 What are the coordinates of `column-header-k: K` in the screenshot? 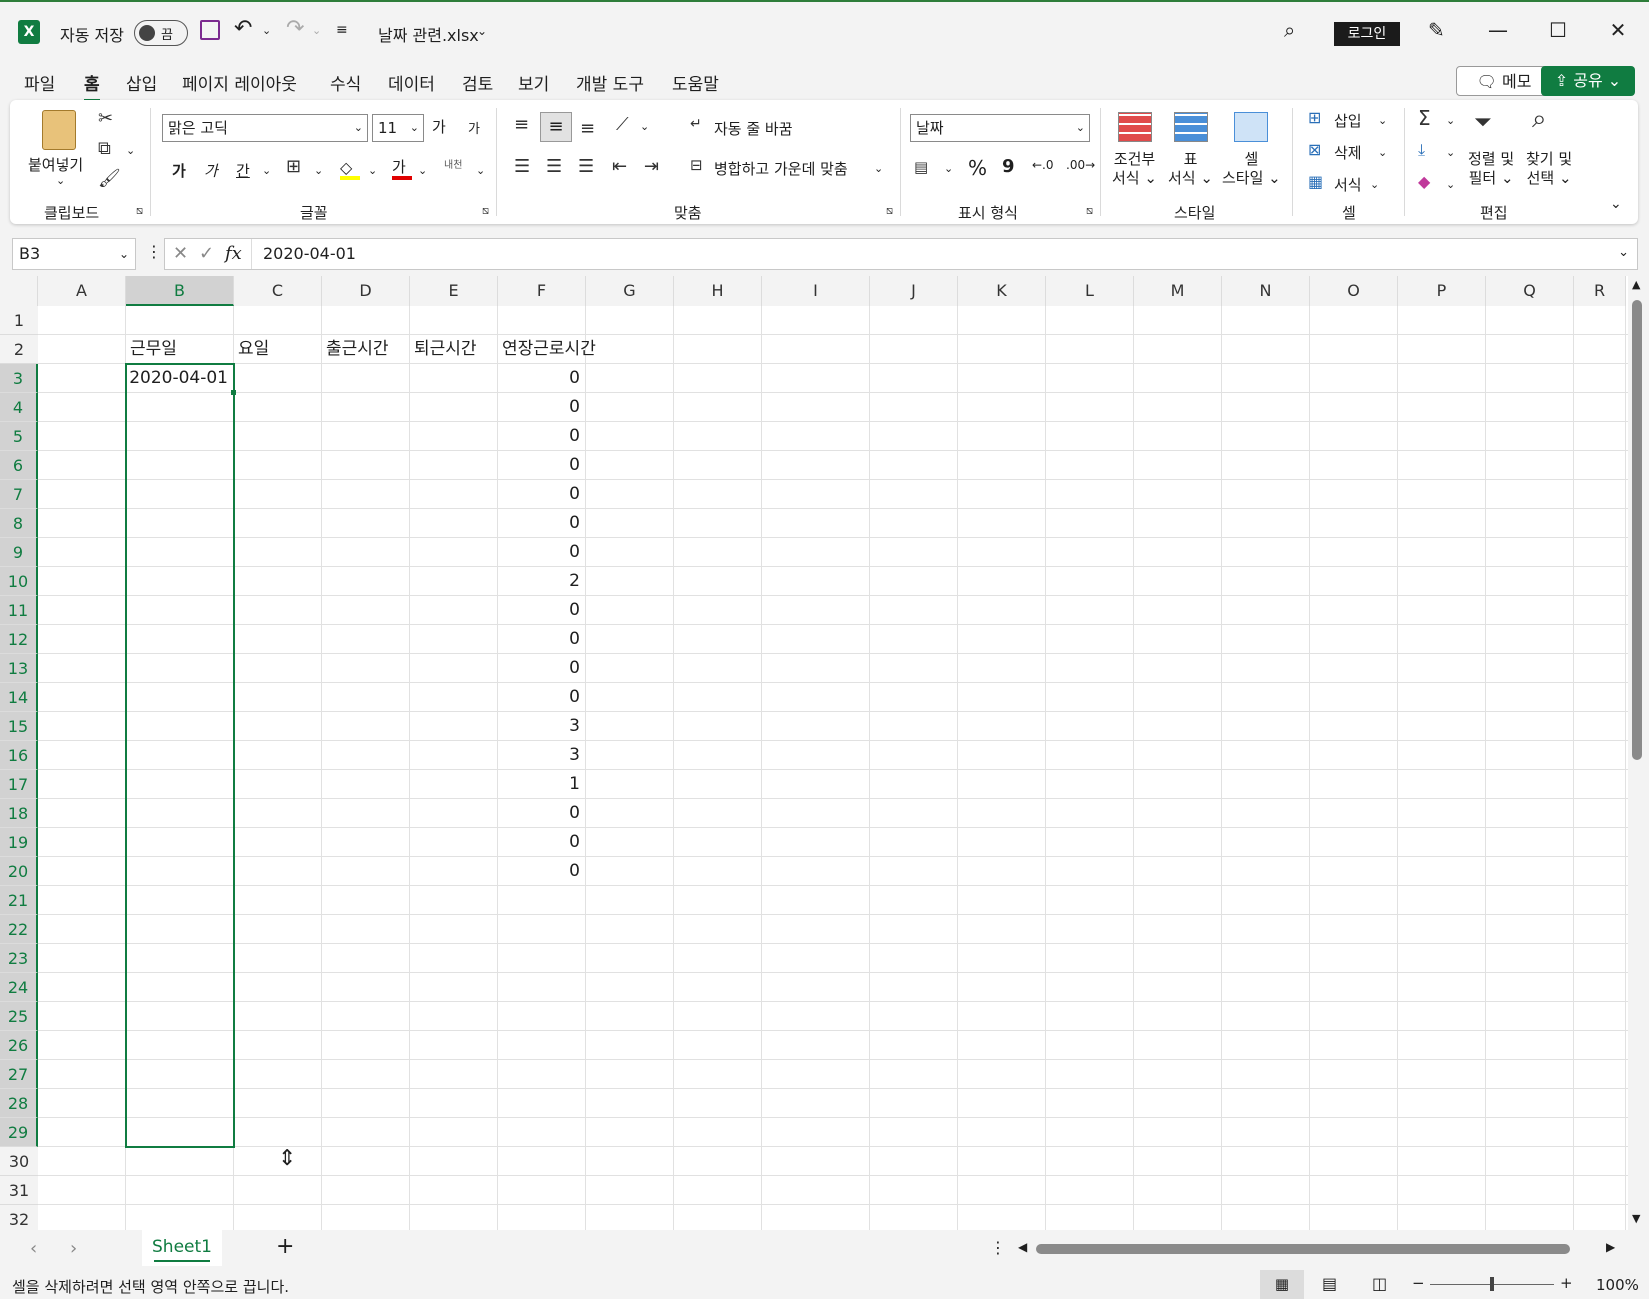 It's located at (1002, 291).